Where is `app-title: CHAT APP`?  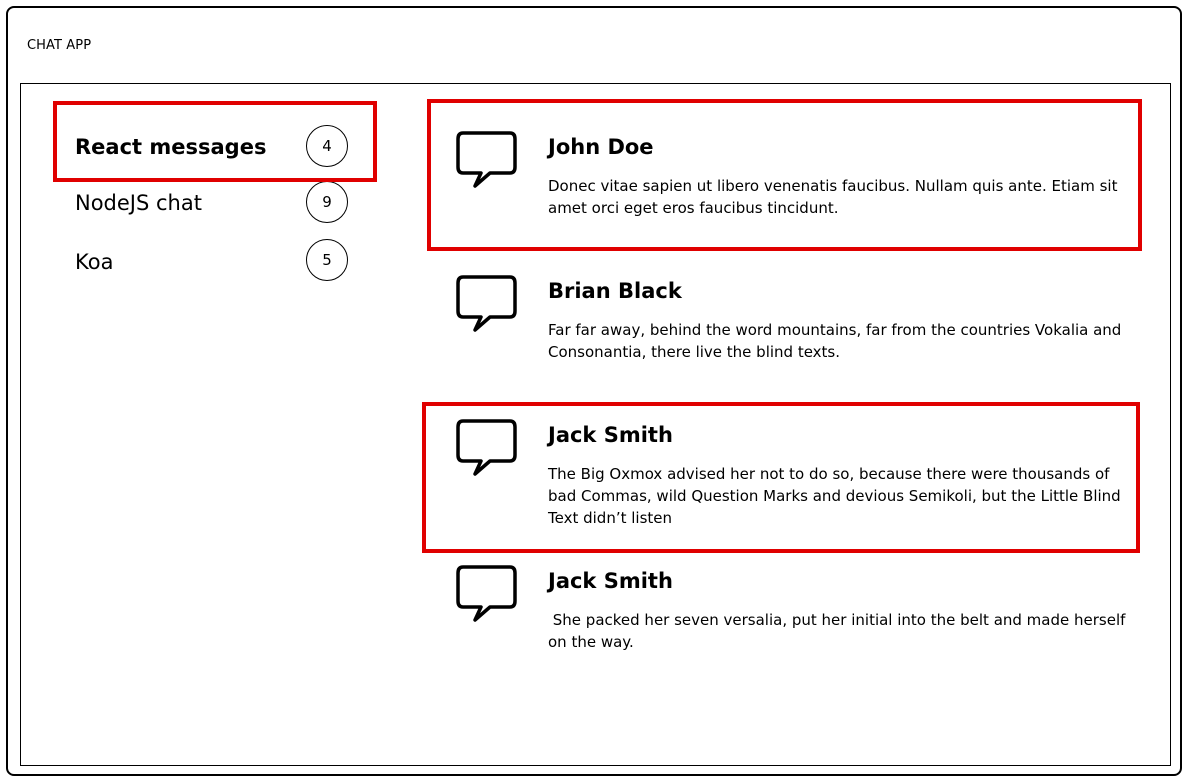
app-title: CHAT APP is located at coordinates (59, 45).